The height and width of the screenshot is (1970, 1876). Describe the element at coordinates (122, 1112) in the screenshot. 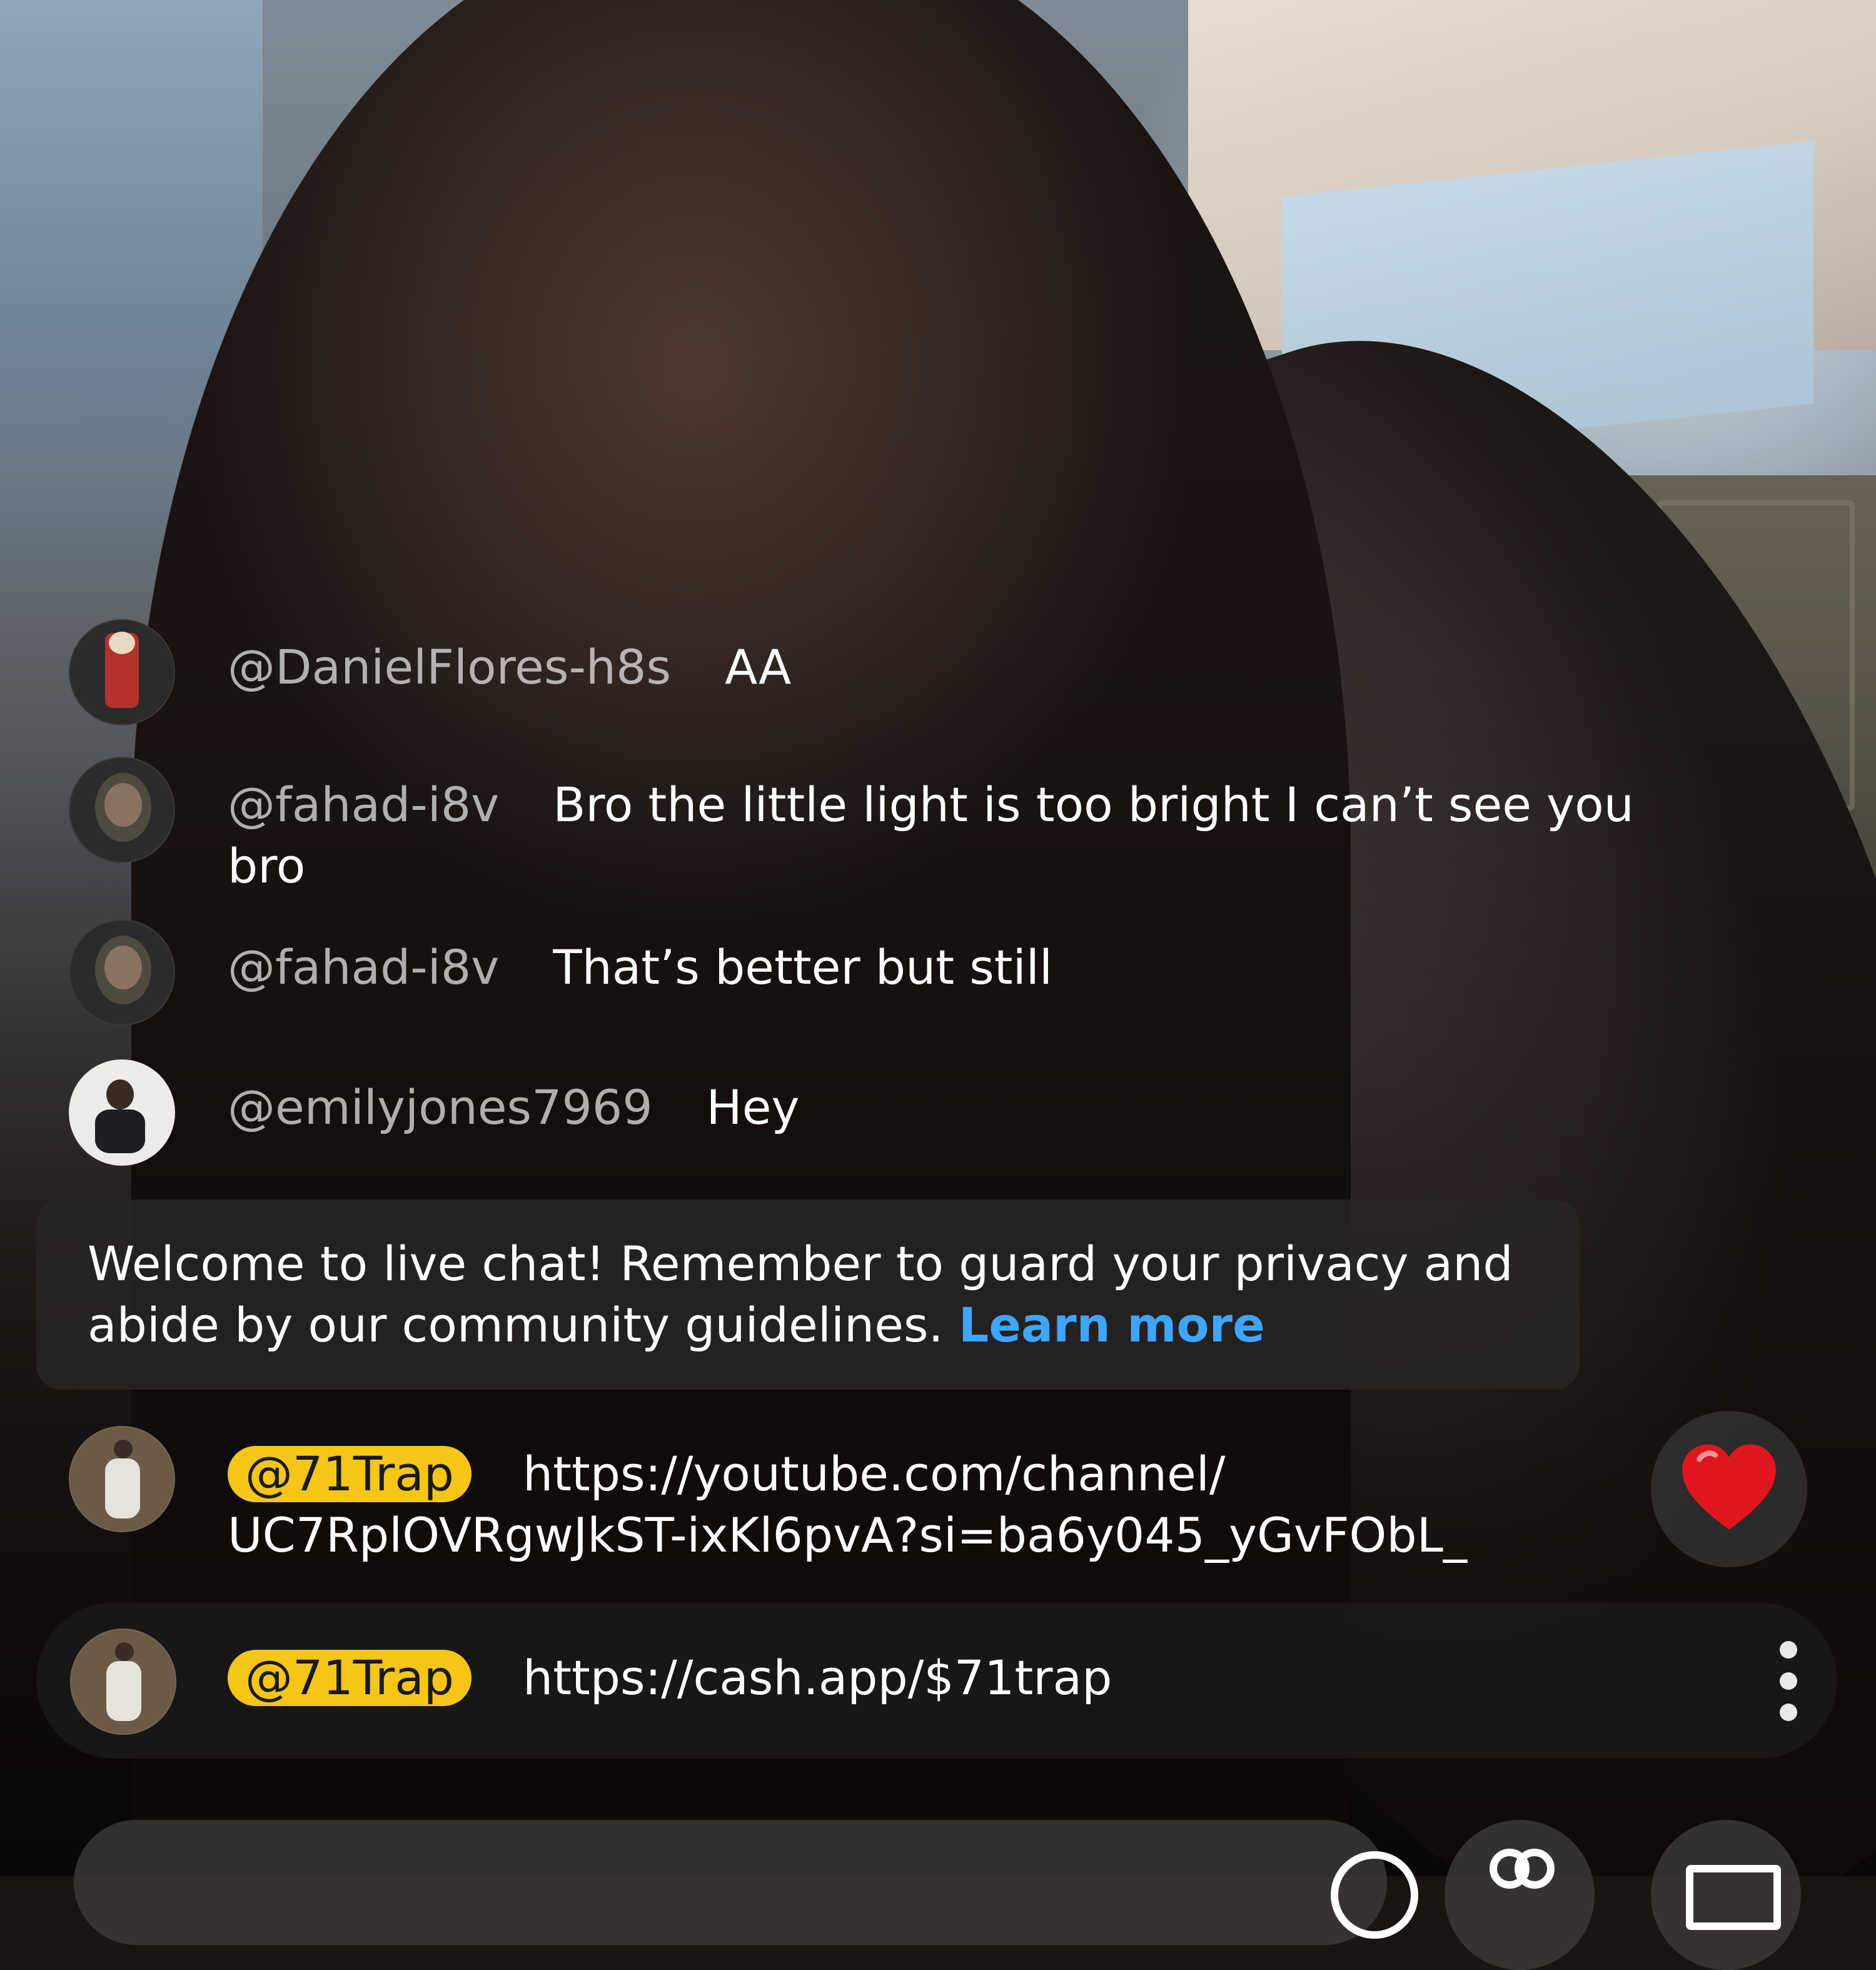

I see `woman-selfie-avatar` at that location.